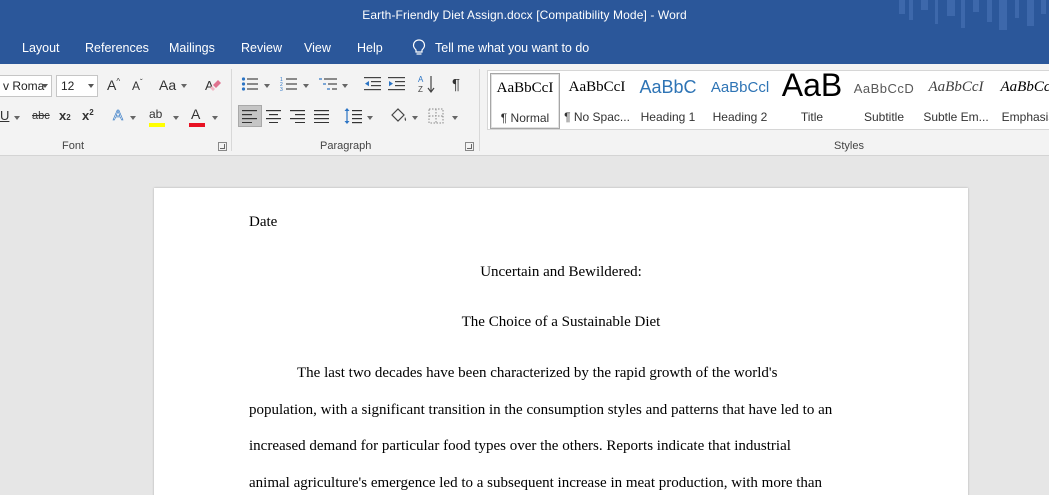 This screenshot has height=495, width=1049. What do you see at coordinates (419, 47) in the screenshot?
I see `lightbulb-icon` at bounding box center [419, 47].